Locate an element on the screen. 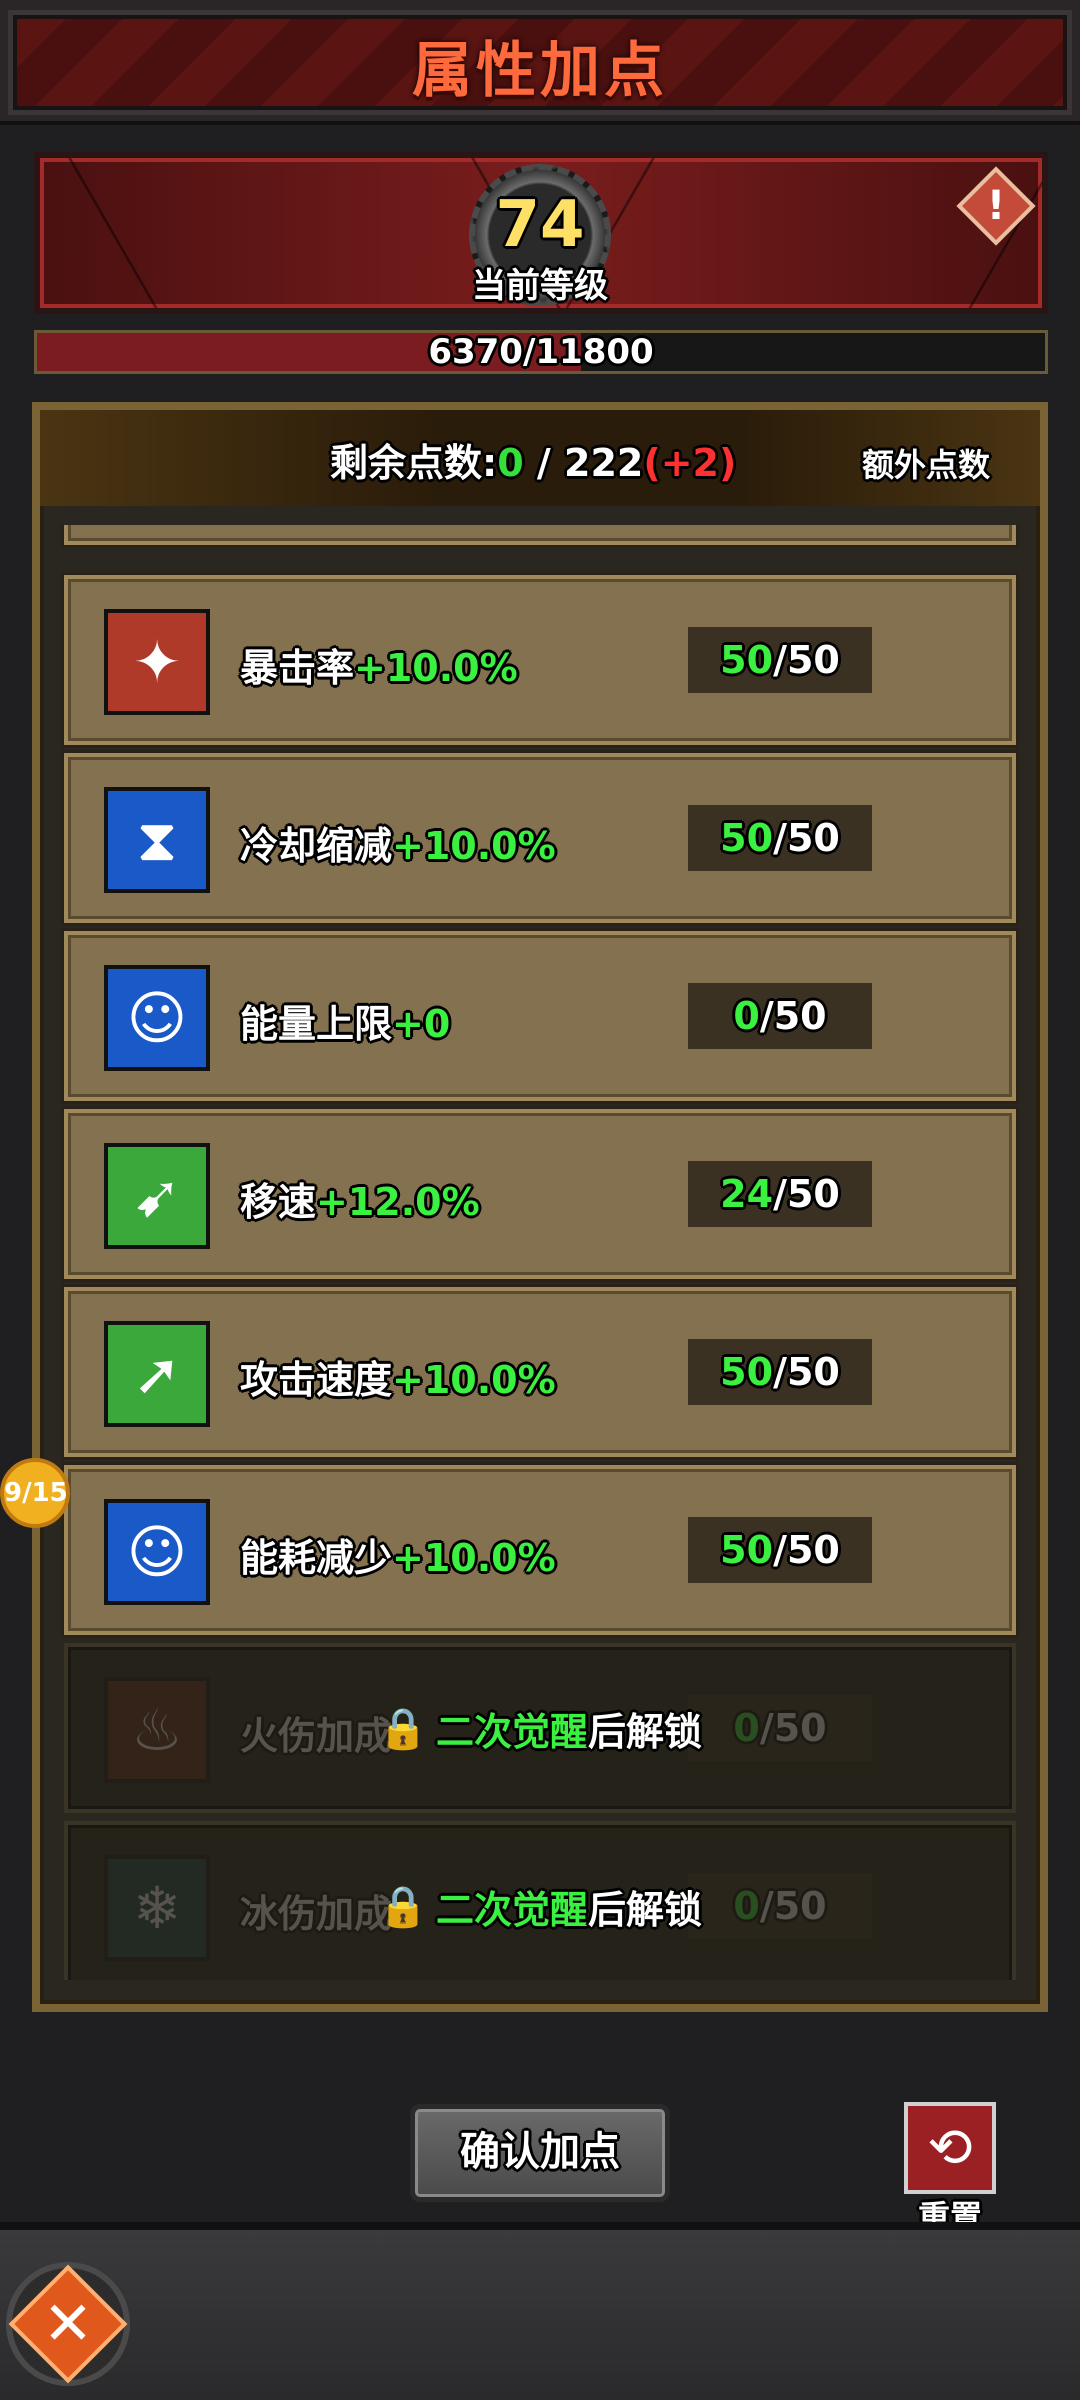  attribute-glyph: ➚ is located at coordinates (157, 1374).